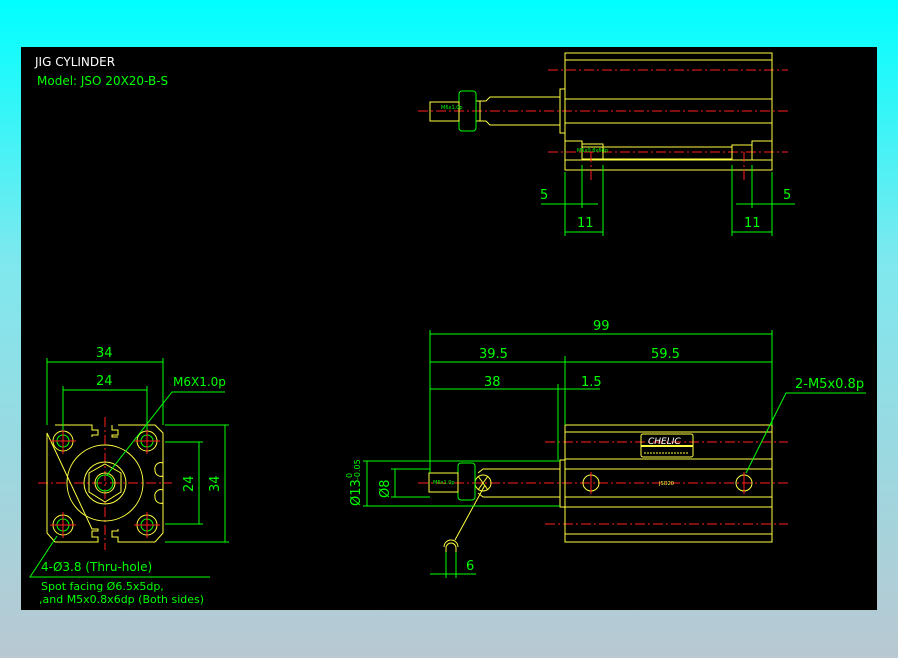 The width and height of the screenshot is (898, 658). Describe the element at coordinates (470, 566) in the screenshot. I see `dim-wrench-6: 6` at that location.